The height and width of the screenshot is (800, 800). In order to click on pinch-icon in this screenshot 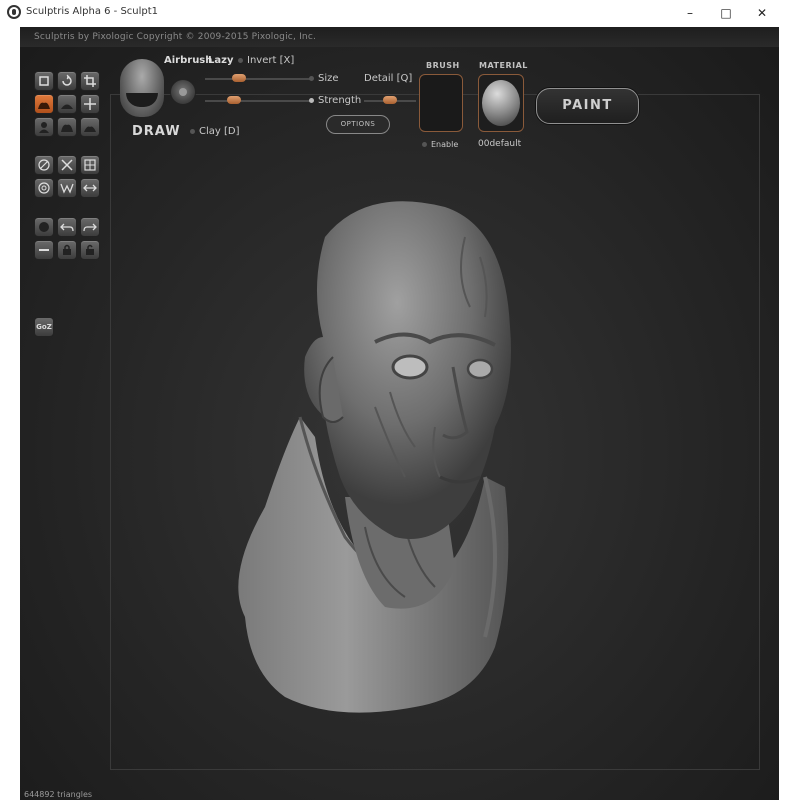, I will do `click(90, 129)`.